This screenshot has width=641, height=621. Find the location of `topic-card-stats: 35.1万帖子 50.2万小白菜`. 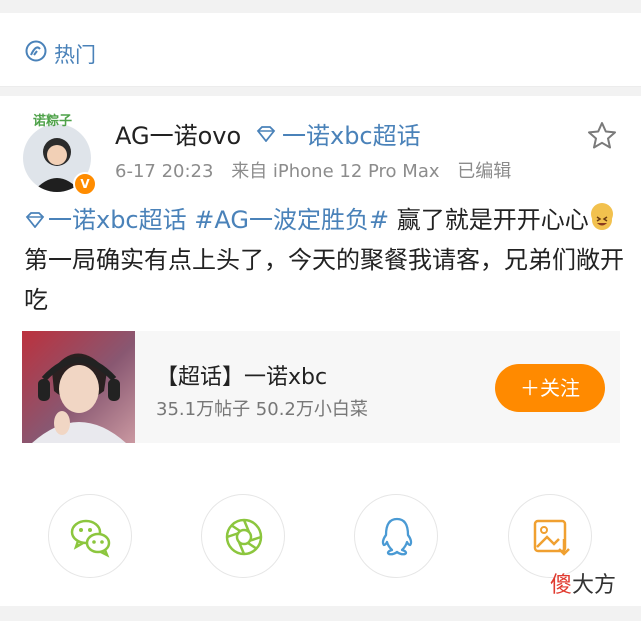

topic-card-stats: 35.1万帖子 50.2万小白菜 is located at coordinates (262, 409).